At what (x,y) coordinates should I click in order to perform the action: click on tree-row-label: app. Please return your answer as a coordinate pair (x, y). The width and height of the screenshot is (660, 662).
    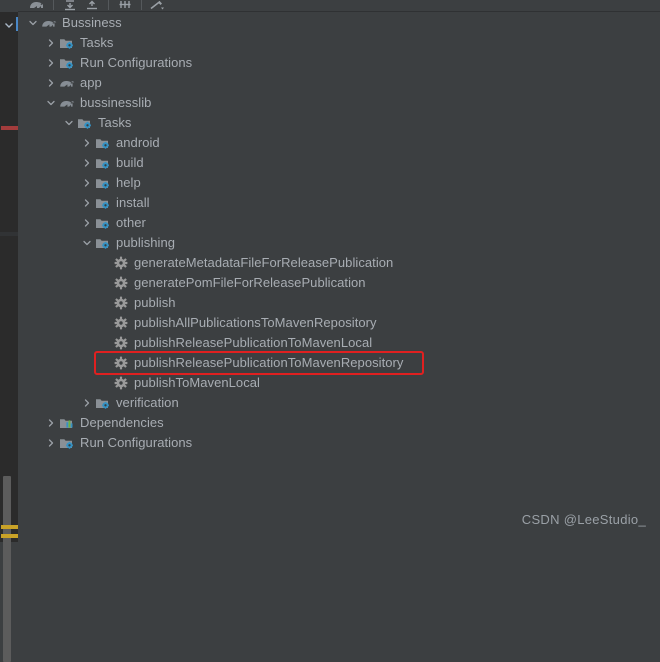
    Looking at the image, I should click on (91, 82).